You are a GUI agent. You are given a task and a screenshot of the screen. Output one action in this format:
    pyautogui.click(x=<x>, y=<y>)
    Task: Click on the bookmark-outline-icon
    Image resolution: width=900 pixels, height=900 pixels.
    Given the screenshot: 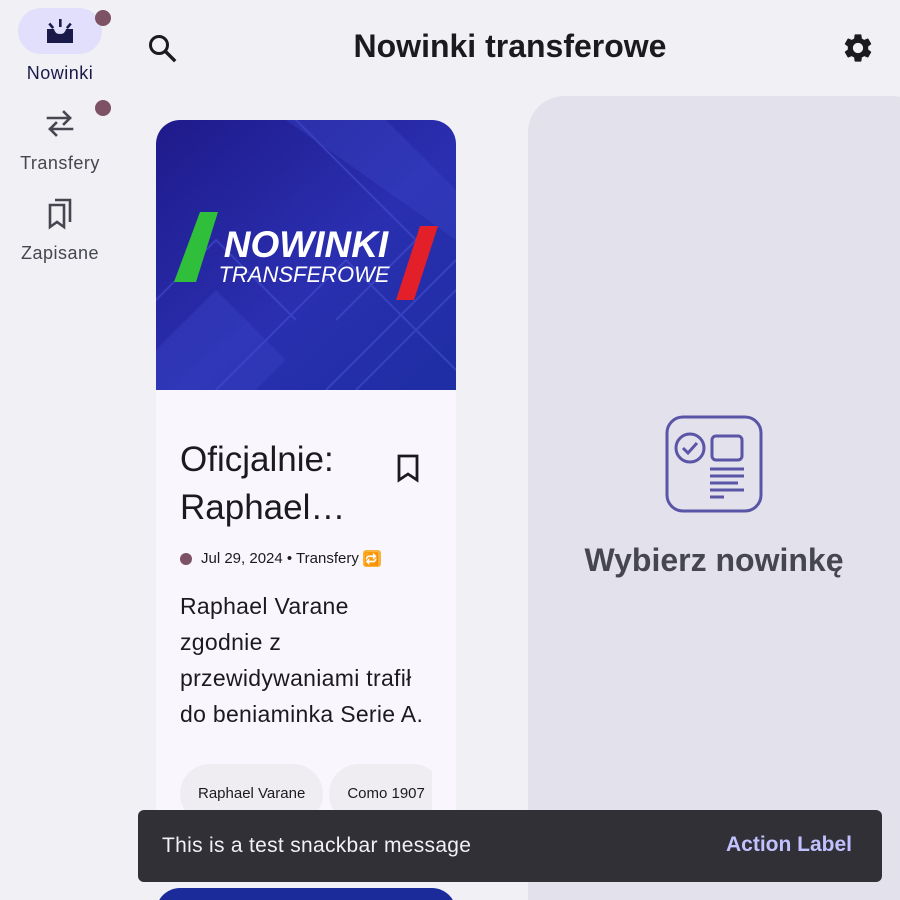 What is the action you would take?
    pyautogui.click(x=408, y=468)
    